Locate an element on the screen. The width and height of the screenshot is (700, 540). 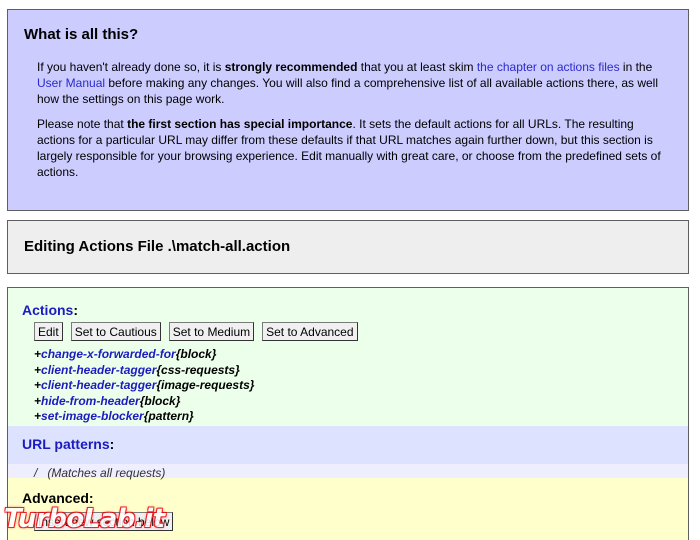
url-patterns-heading-colon: : is located at coordinates (112, 444).